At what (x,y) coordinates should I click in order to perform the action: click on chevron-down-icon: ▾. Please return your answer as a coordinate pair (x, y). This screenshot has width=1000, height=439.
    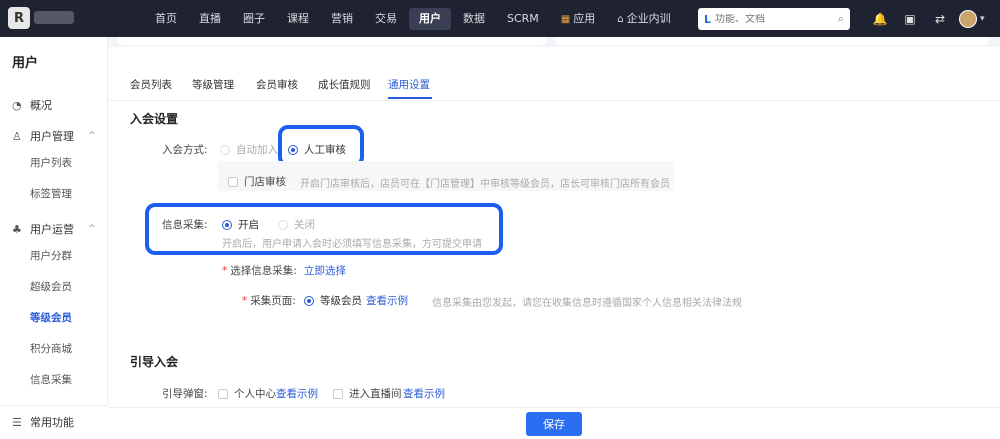
    Looking at the image, I should click on (982, 19).